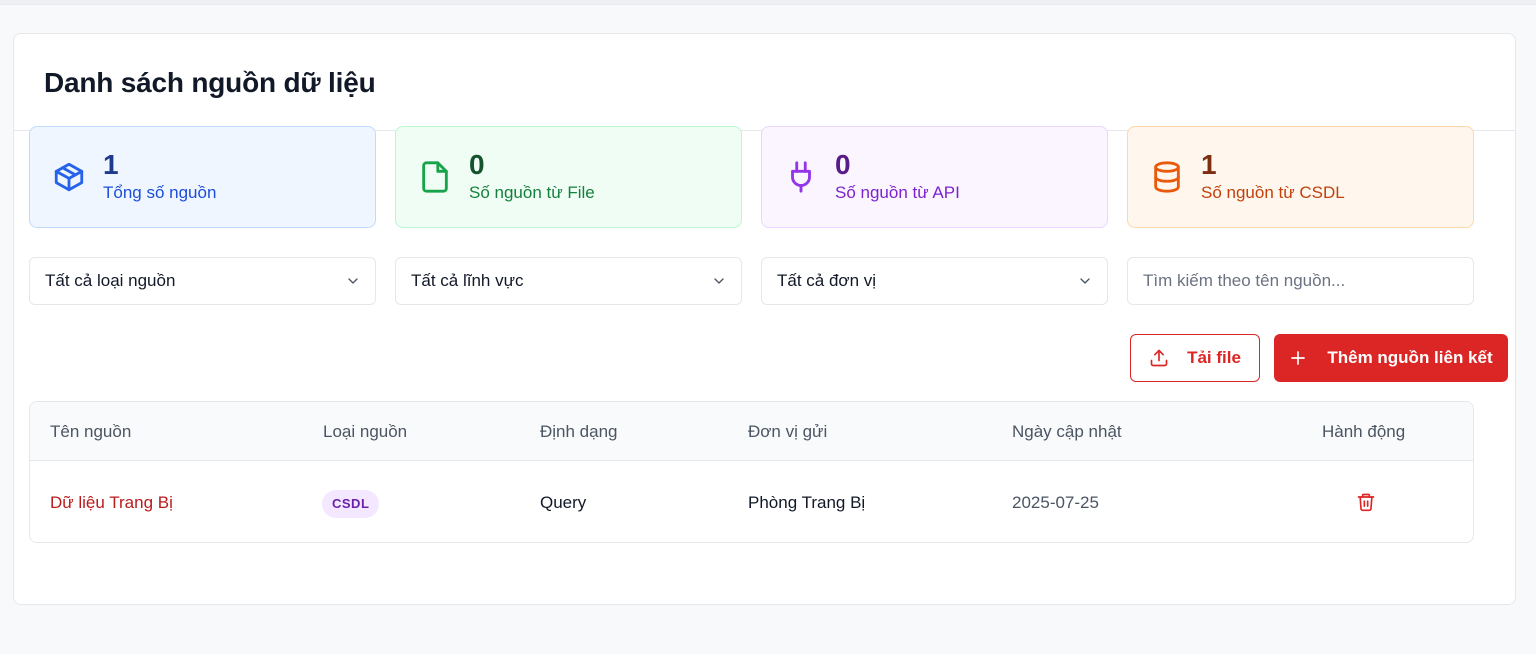  I want to click on trash-icon, so click(1366, 502).